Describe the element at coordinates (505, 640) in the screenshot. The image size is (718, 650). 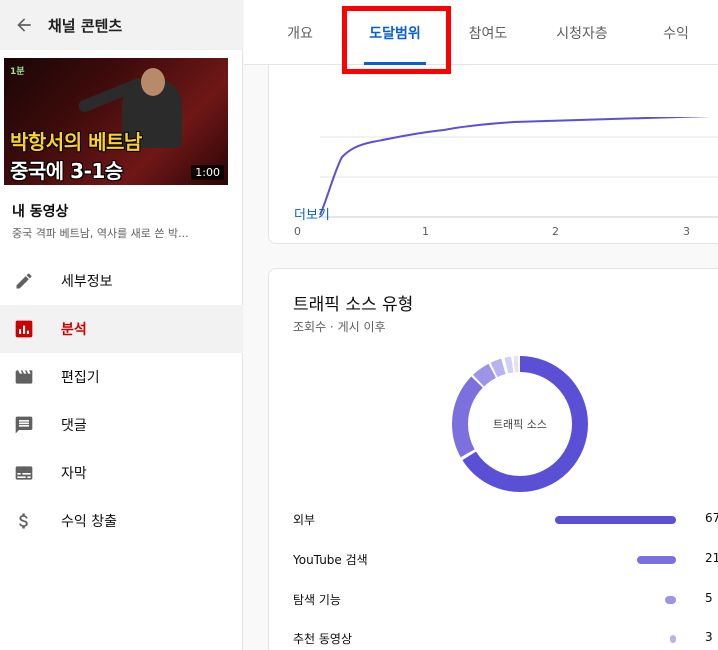
I see `traffic-source-row: 추천 동영상 3` at that location.